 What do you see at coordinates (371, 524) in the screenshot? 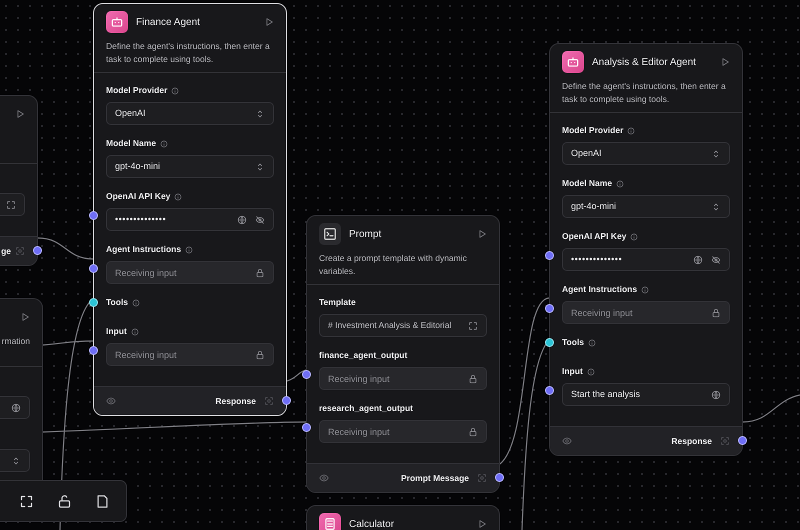
I see `node-title: Calculator` at bounding box center [371, 524].